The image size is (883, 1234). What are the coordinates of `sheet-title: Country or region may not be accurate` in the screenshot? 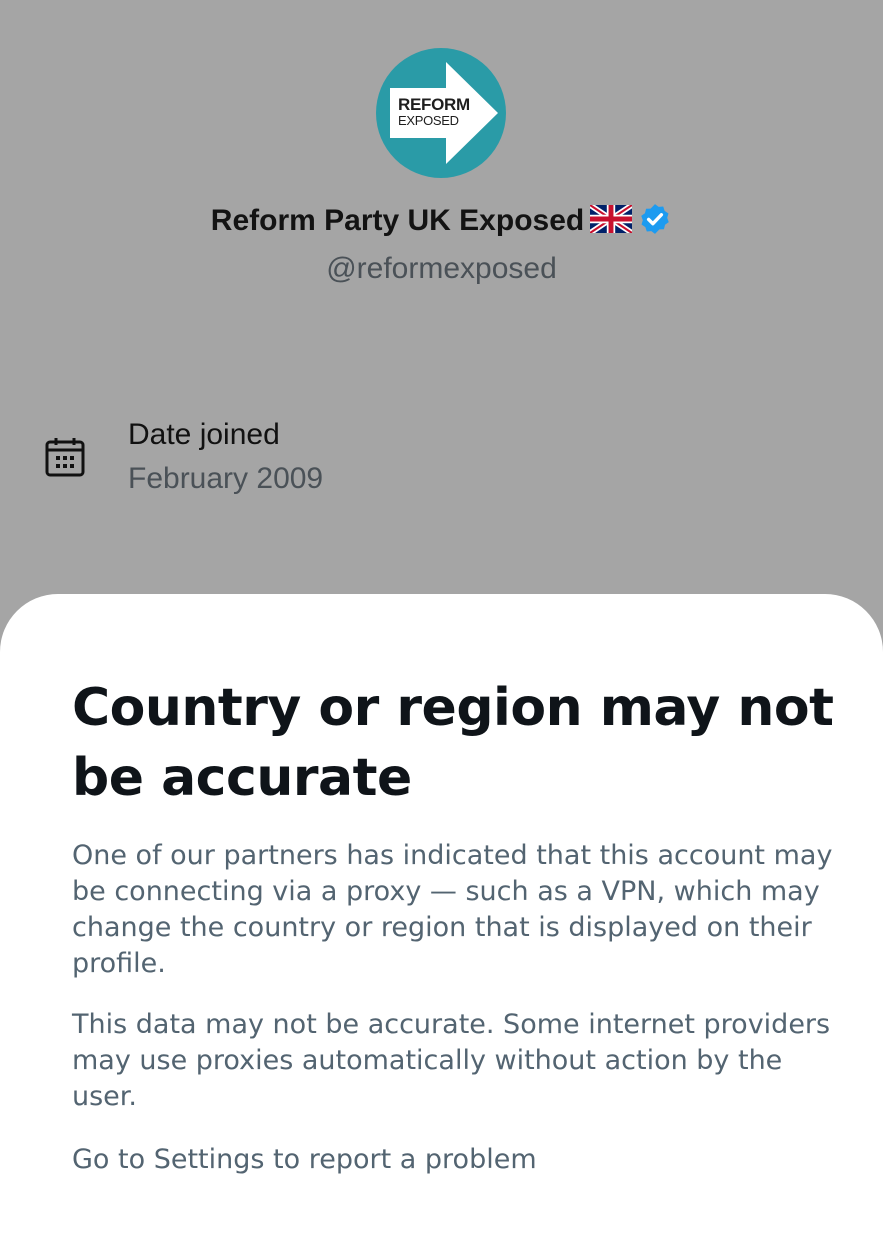 It's located at (453, 743).